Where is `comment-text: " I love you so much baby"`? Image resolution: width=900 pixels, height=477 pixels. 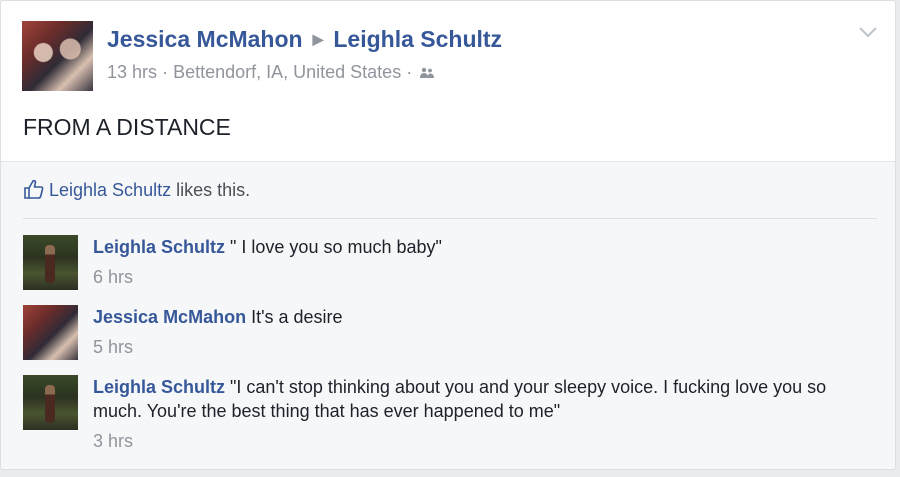 comment-text: " I love you so much baby" is located at coordinates (333, 247).